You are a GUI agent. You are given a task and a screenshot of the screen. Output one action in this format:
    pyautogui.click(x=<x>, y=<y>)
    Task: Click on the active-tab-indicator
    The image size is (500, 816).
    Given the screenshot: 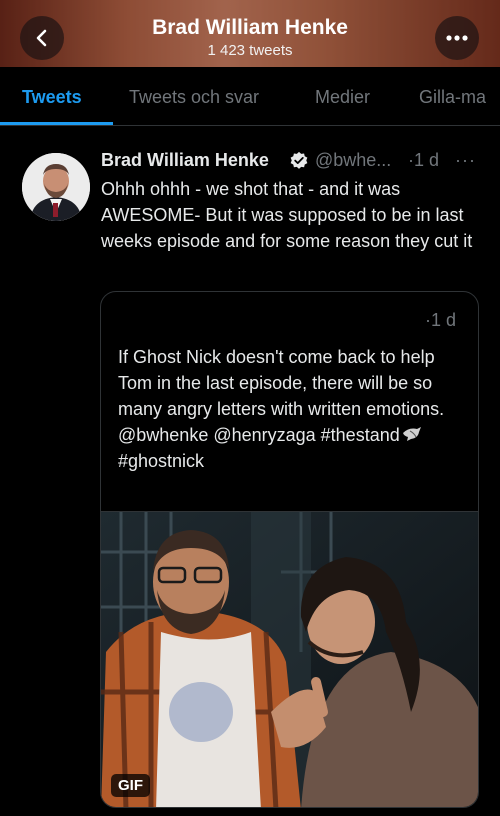 What is the action you would take?
    pyautogui.click(x=56, y=123)
    